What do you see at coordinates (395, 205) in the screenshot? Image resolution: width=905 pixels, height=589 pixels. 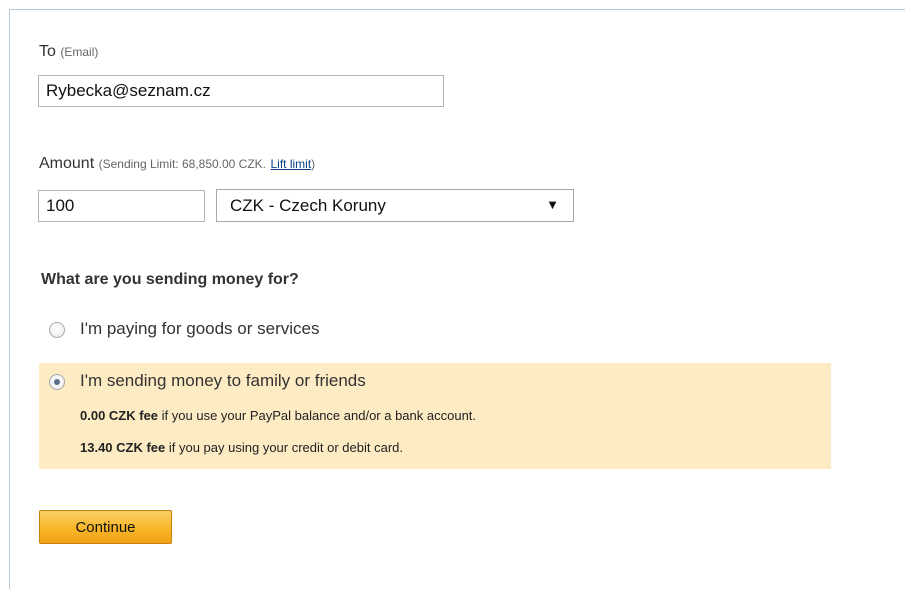 I see `currency-select: CZK - Czech Koruny ▼` at bounding box center [395, 205].